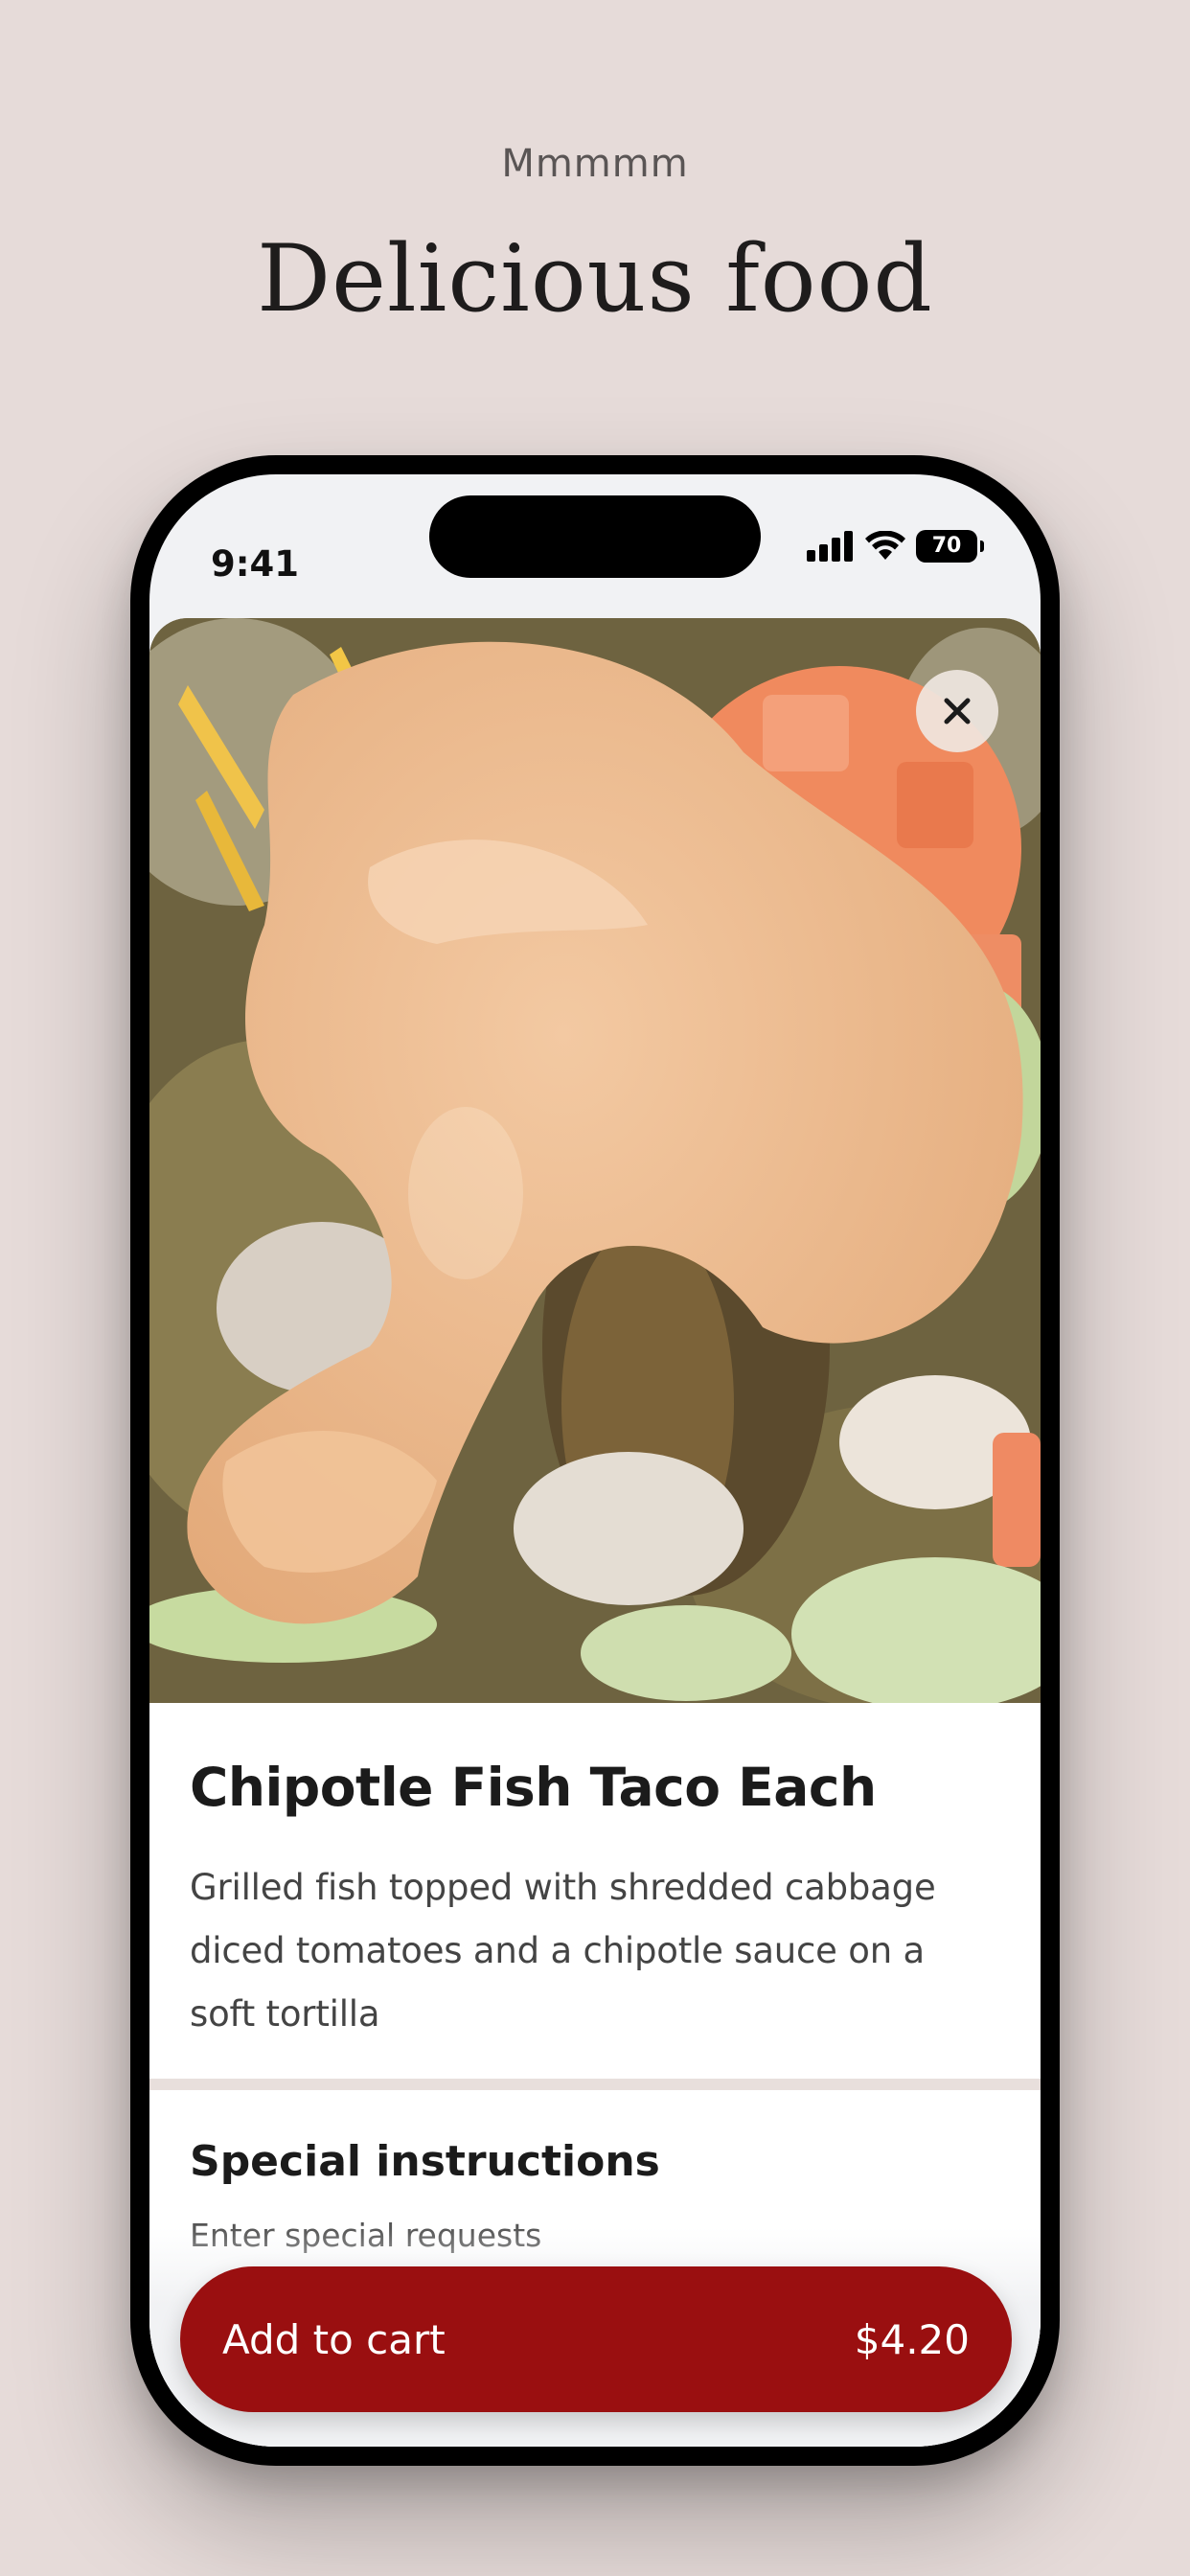 This screenshot has width=1190, height=2576. I want to click on status-icons: 70, so click(896, 546).